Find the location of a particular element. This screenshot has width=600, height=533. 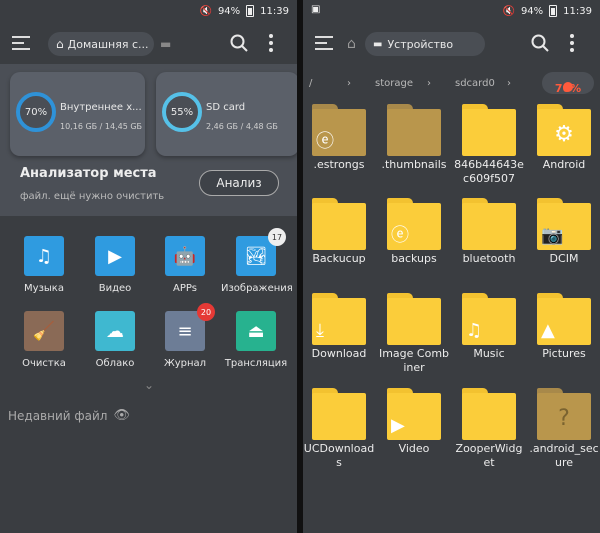

folder-backups: ⓔ backups is located at coordinates (414, 232).